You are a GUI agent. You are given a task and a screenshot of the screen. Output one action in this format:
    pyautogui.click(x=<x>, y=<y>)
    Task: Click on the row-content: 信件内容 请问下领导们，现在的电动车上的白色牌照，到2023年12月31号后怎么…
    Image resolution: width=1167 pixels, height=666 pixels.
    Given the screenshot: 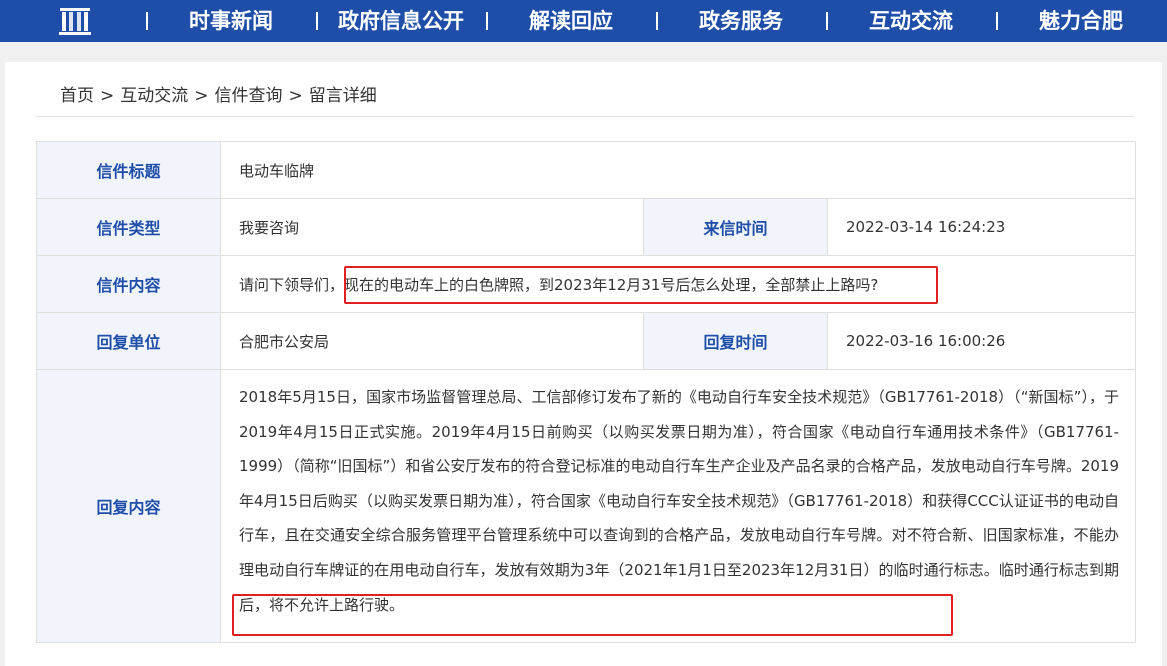 What is the action you would take?
    pyautogui.click(x=586, y=284)
    